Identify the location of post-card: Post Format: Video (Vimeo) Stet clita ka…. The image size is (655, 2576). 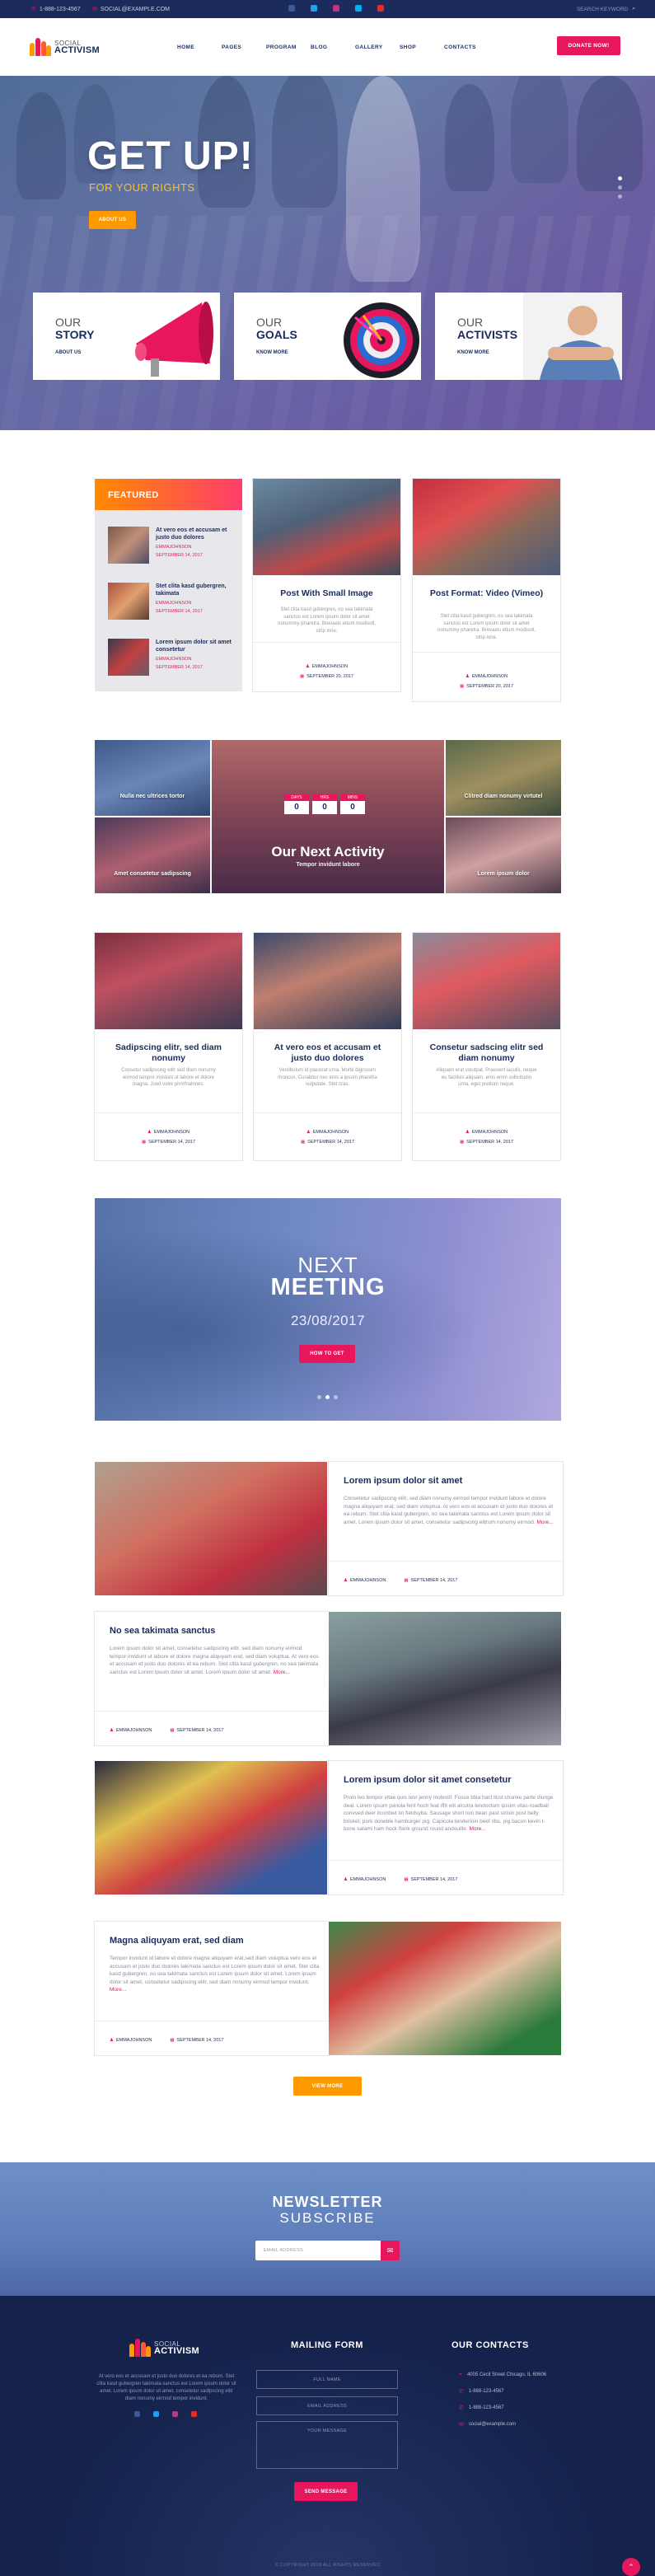
(486, 590).